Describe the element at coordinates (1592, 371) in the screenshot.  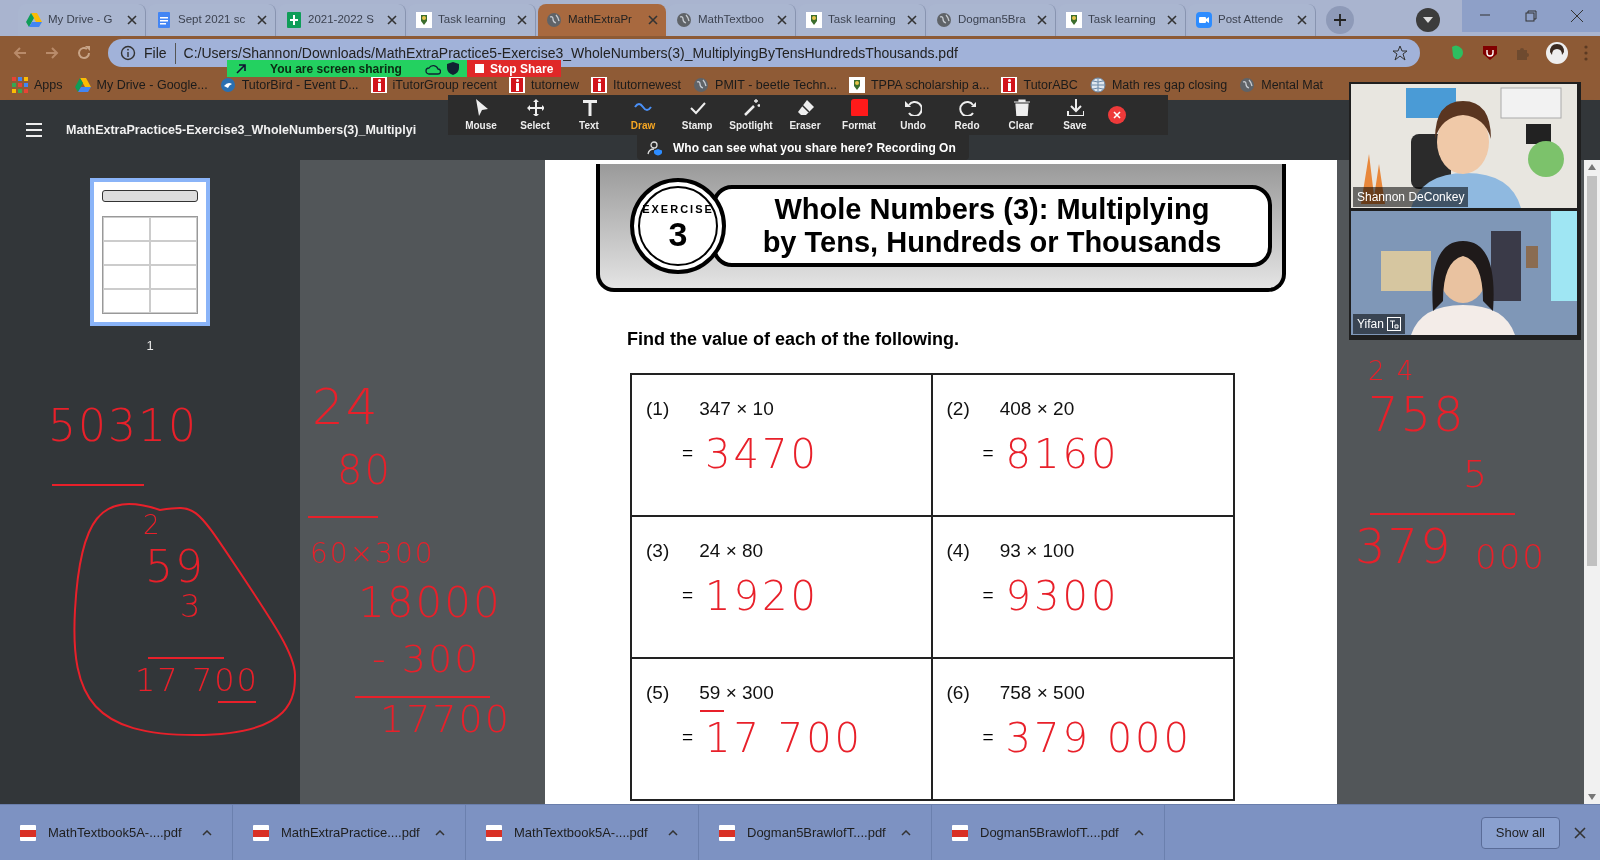
I see `scrollbar-thumb` at that location.